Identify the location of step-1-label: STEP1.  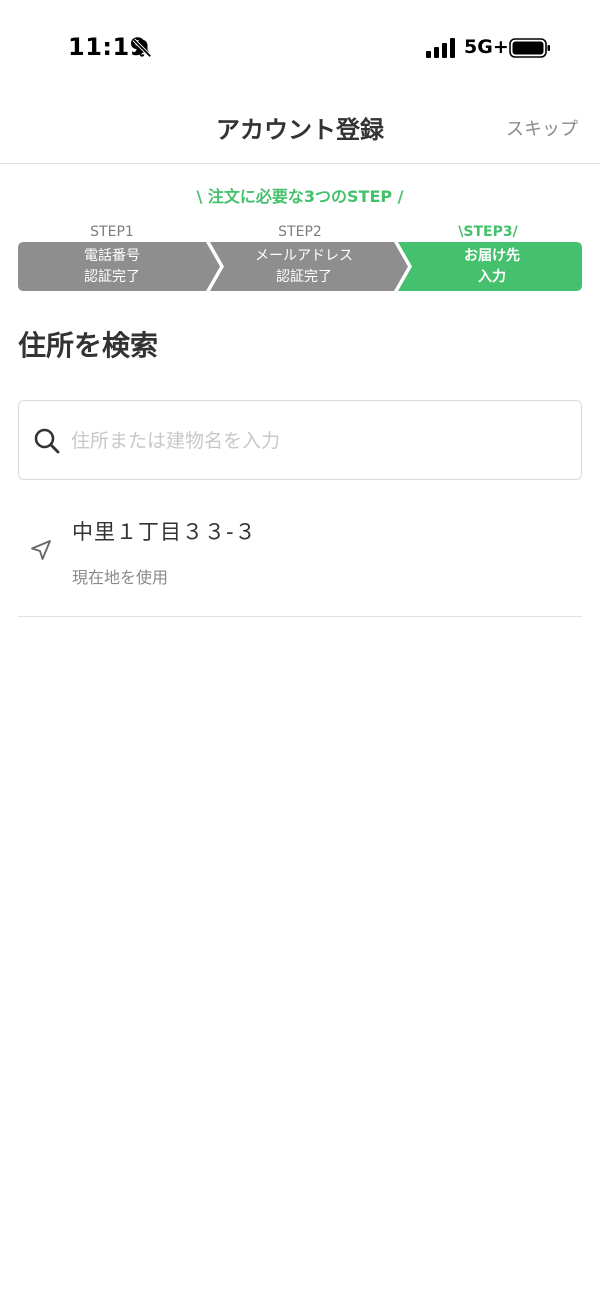
(112, 232).